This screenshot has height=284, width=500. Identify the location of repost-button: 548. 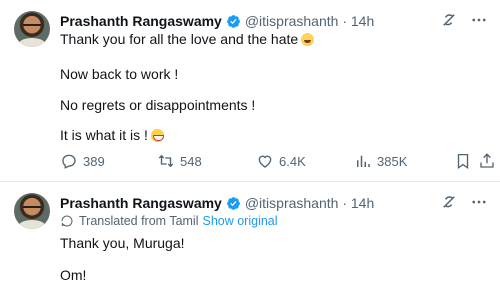
(179, 161).